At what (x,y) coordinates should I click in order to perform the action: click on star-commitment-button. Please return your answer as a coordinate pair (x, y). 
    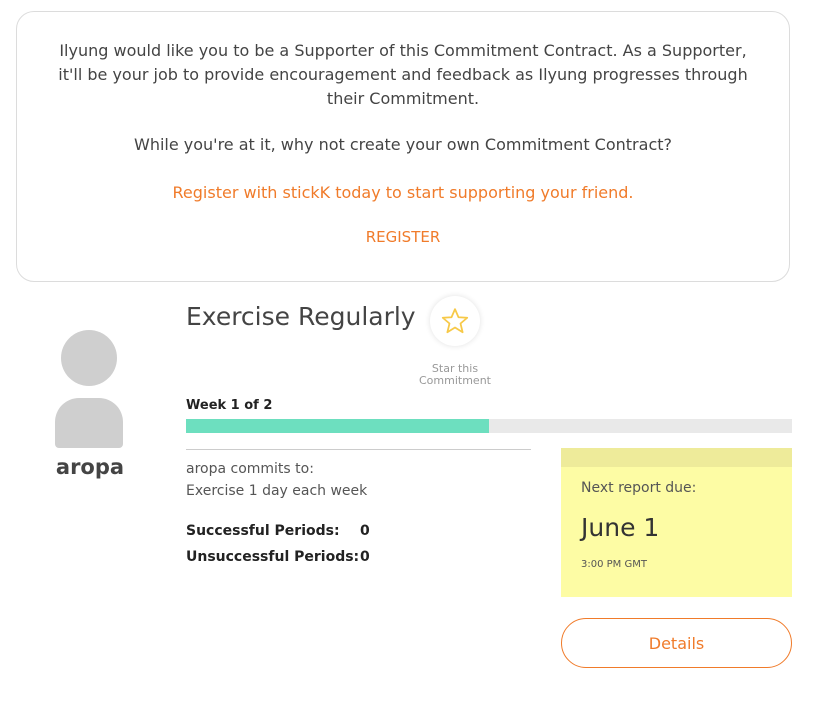
    Looking at the image, I should click on (455, 321).